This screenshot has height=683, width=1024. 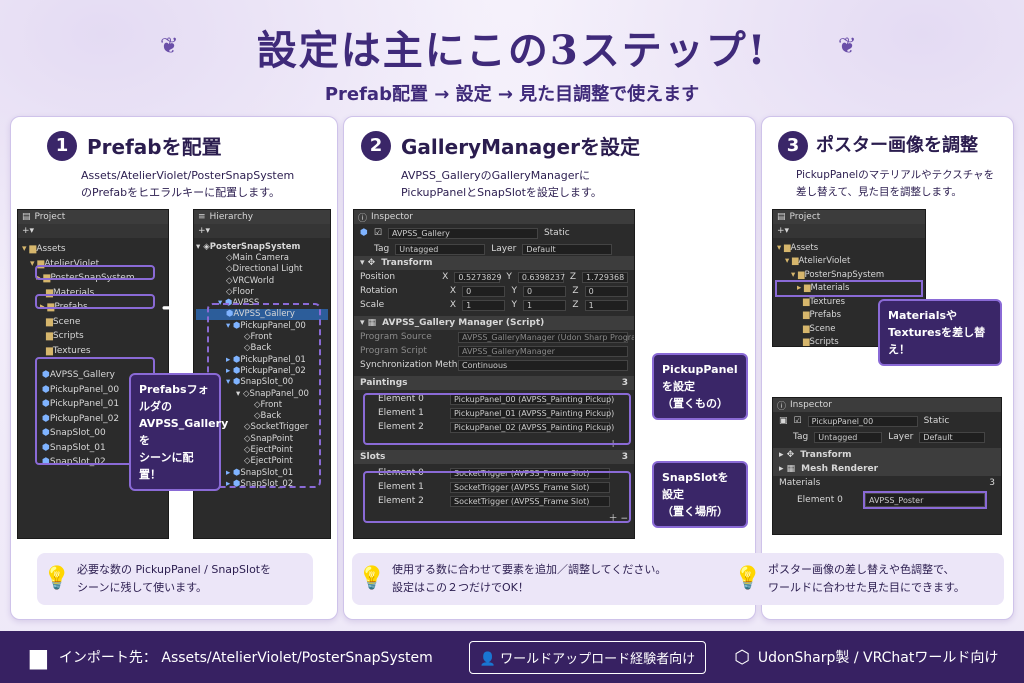 I want to click on transform-header: ▸ ✥ Transform, so click(x=887, y=455).